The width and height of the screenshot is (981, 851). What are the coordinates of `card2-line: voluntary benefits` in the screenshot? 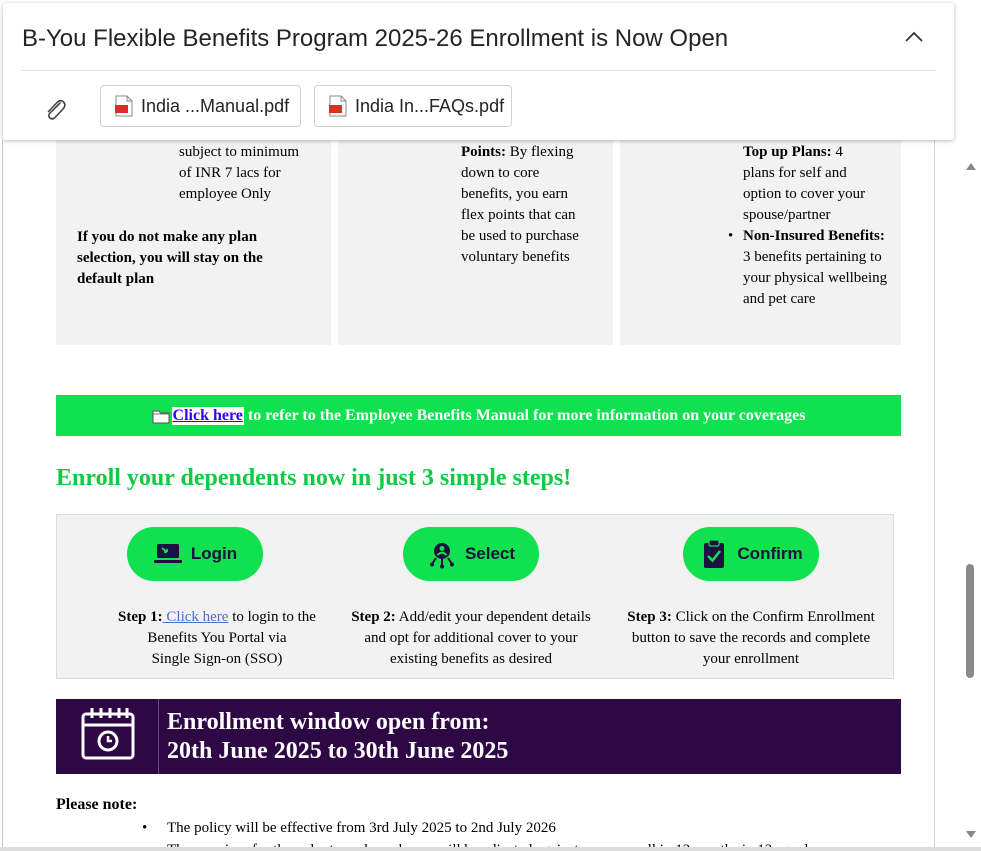 It's located at (515, 257).